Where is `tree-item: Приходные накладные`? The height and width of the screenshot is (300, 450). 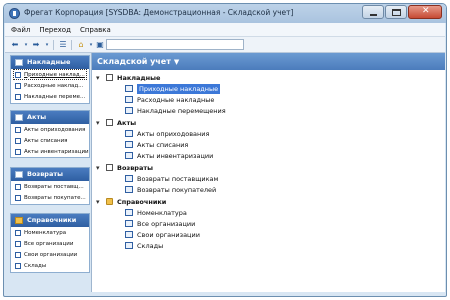
tree-item: Приходные накладные is located at coordinates (173, 88).